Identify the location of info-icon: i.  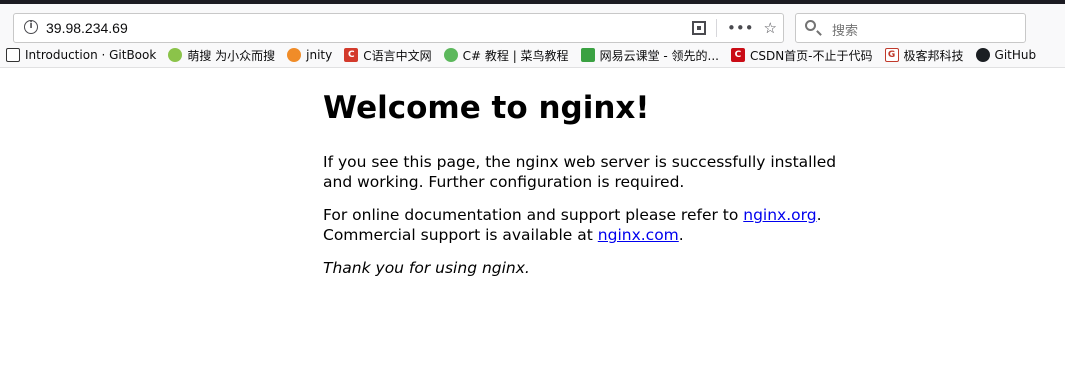
(31, 27).